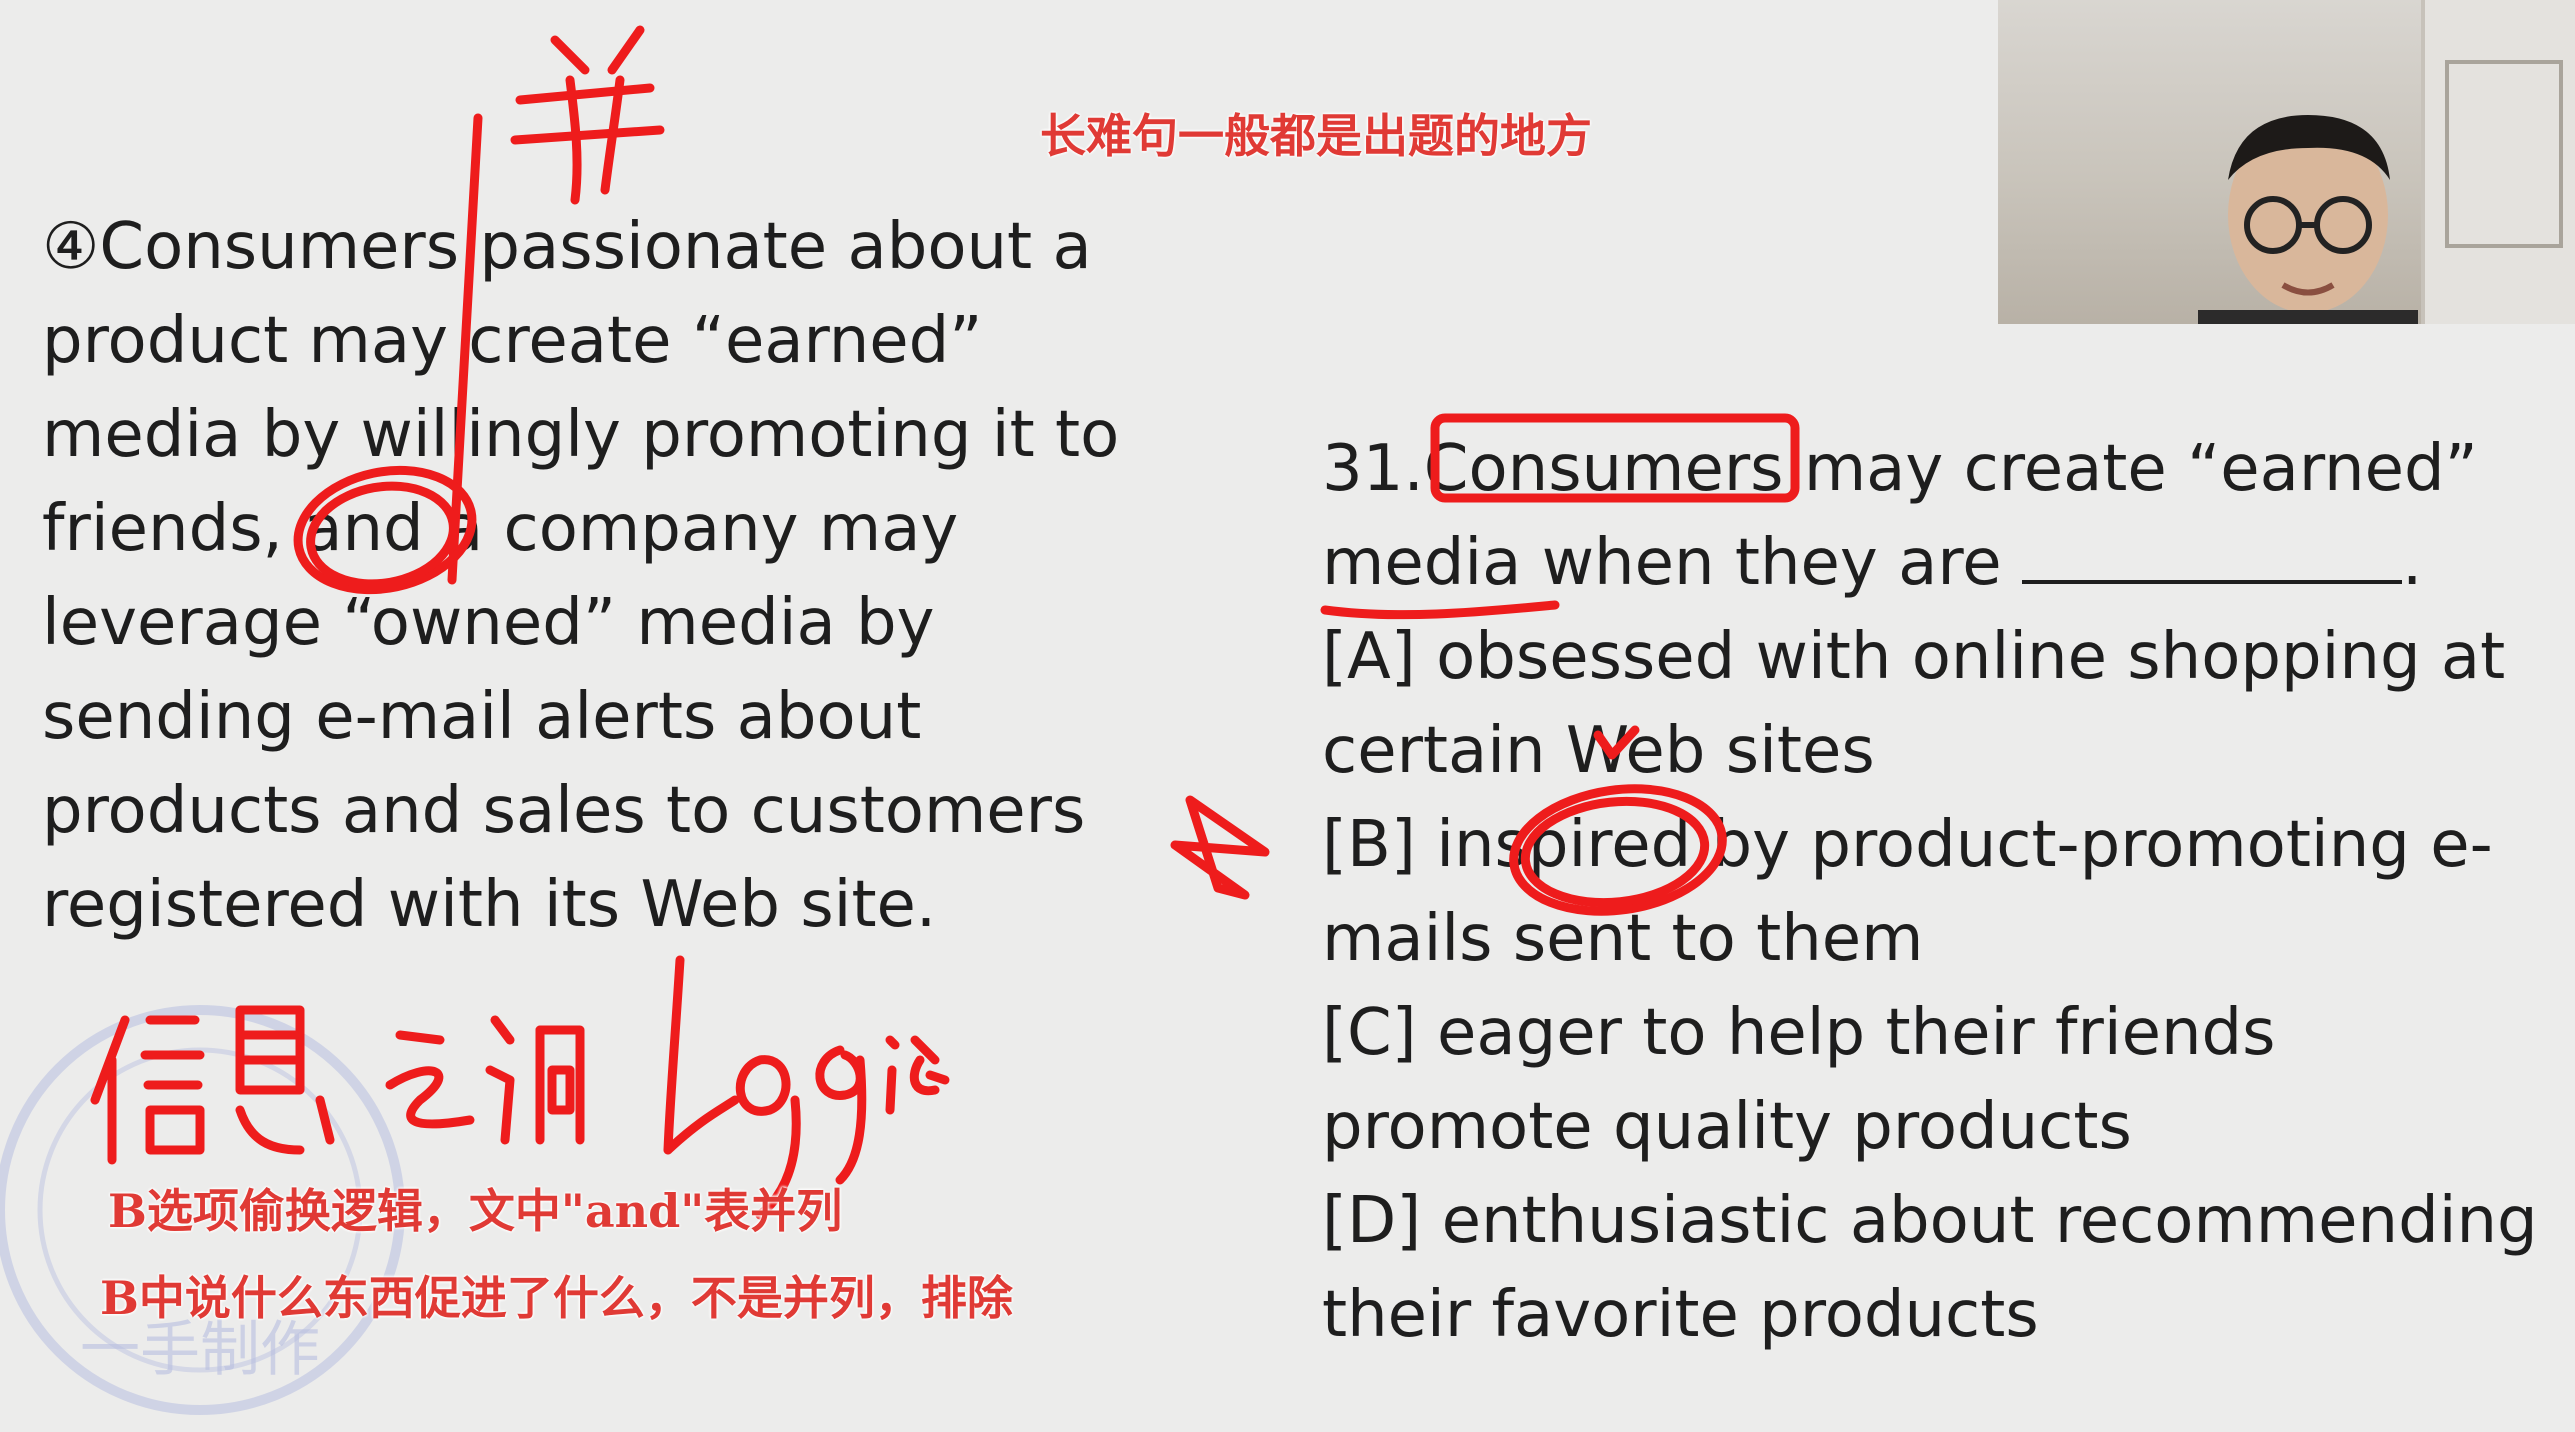 This screenshot has height=1432, width=2575. What do you see at coordinates (564, 811) in the screenshot?
I see `passage-line: products and sales to customers` at bounding box center [564, 811].